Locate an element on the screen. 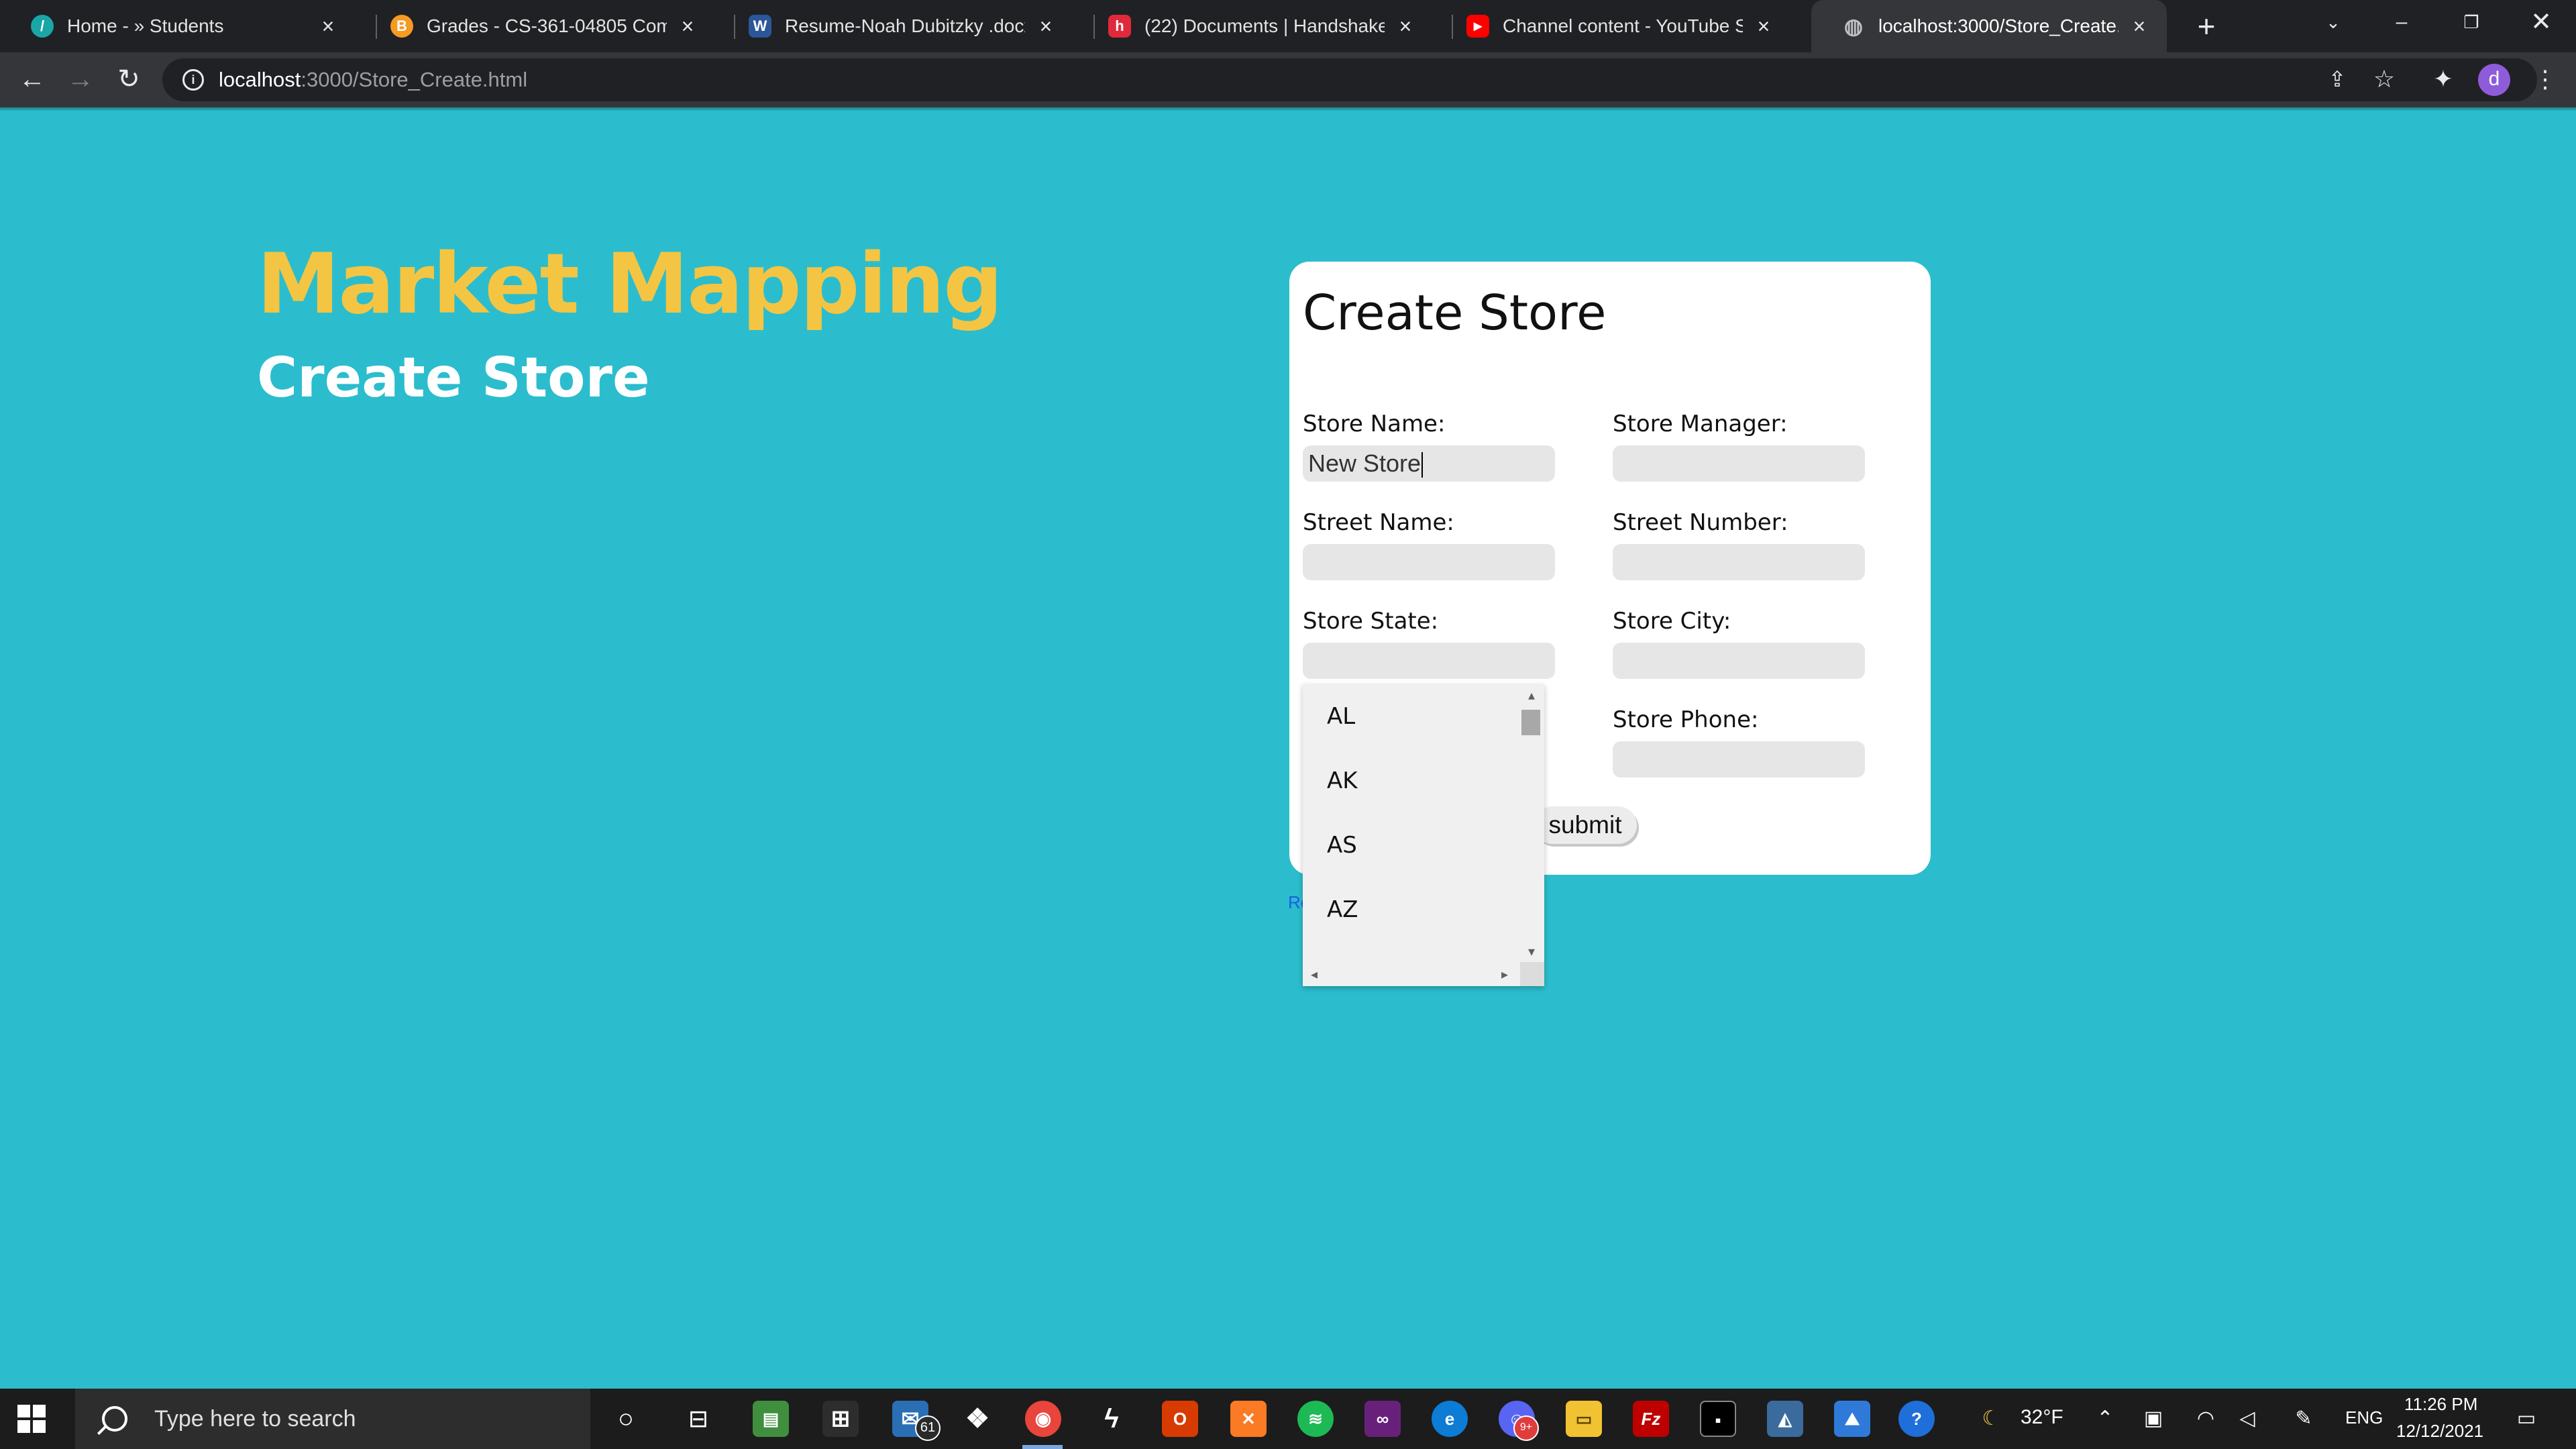  url-path: :3000/Store_Create.html is located at coordinates (414, 79).